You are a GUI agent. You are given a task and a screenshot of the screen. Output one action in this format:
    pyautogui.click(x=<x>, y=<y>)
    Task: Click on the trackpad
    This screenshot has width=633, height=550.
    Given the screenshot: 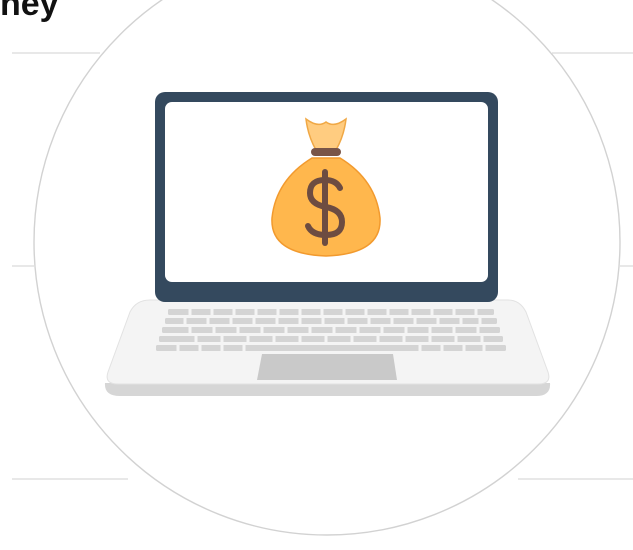 What is the action you would take?
    pyautogui.click(x=327, y=367)
    